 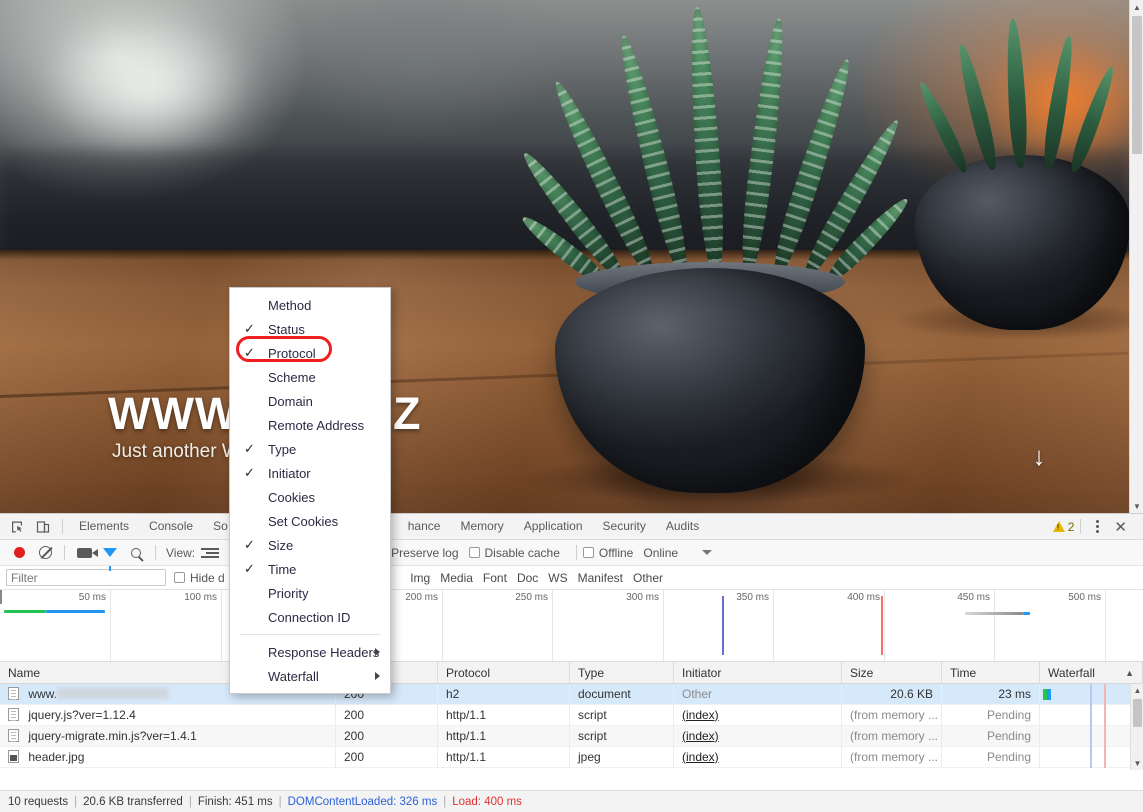 I want to click on overview-tick, so click(x=1105, y=625).